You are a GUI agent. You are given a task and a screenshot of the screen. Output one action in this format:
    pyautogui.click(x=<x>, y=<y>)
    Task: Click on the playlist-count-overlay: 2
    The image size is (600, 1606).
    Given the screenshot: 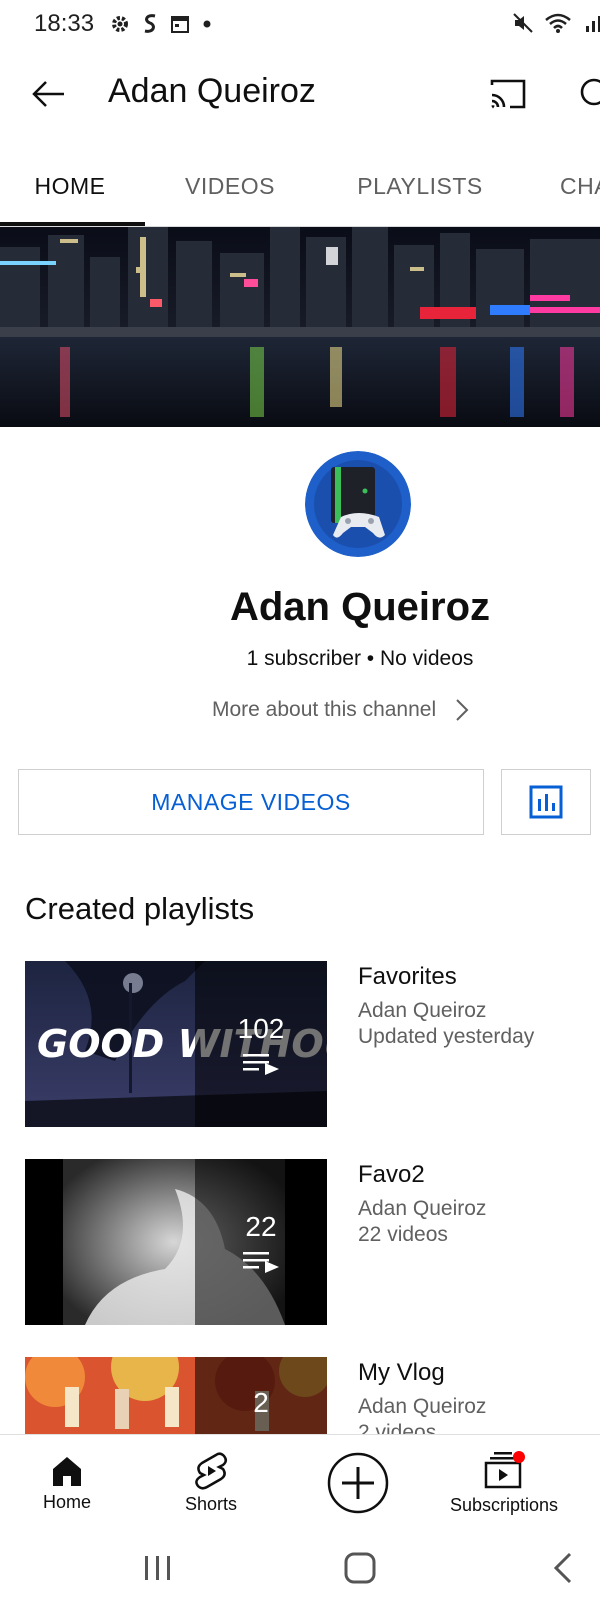 What is the action you would take?
    pyautogui.click(x=261, y=1395)
    